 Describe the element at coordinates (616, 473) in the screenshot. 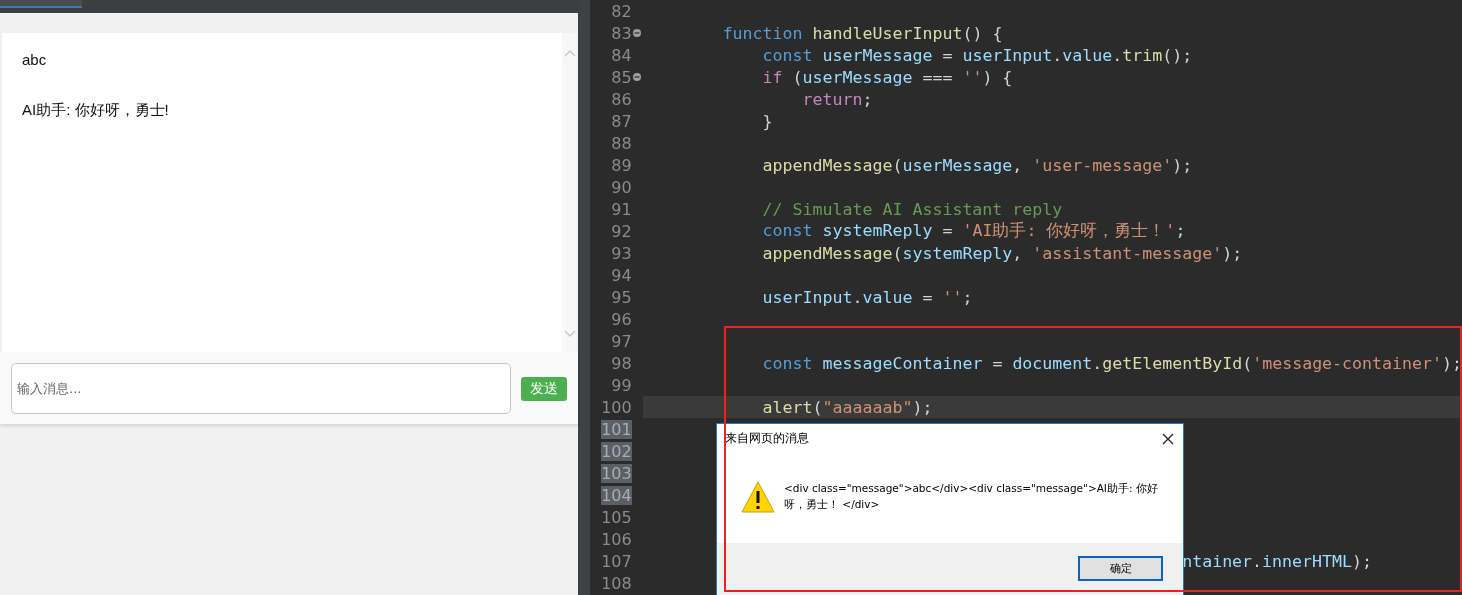

I see `line-number: 103` at that location.